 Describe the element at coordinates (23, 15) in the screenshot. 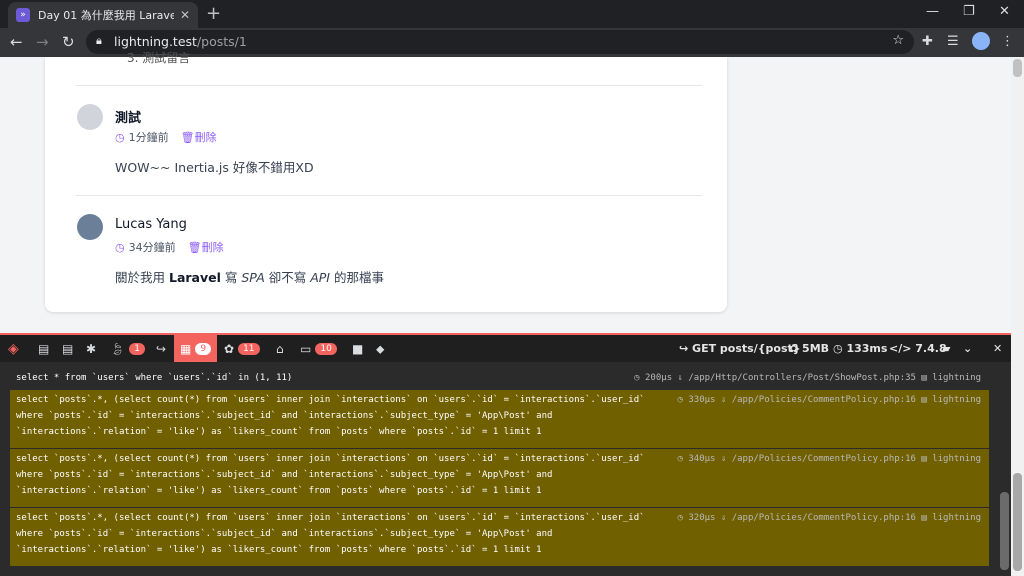

I see `site-favicon-icon: »` at that location.